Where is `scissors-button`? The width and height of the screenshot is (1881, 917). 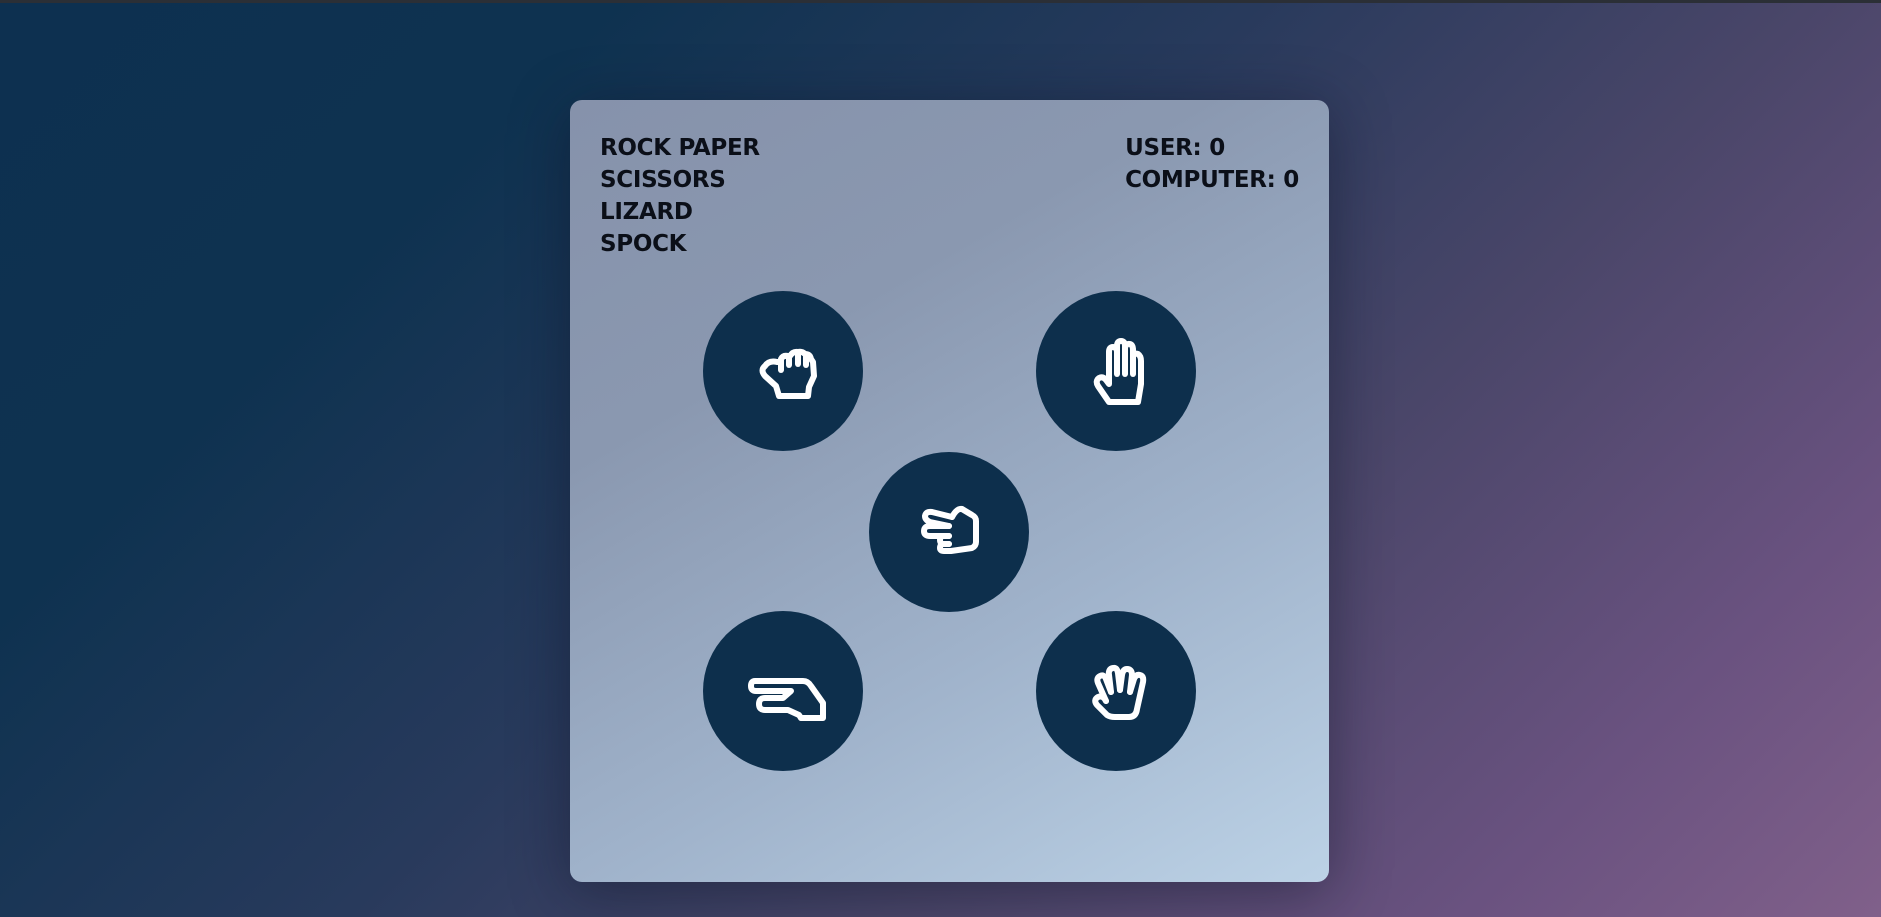 scissors-button is located at coordinates (949, 532).